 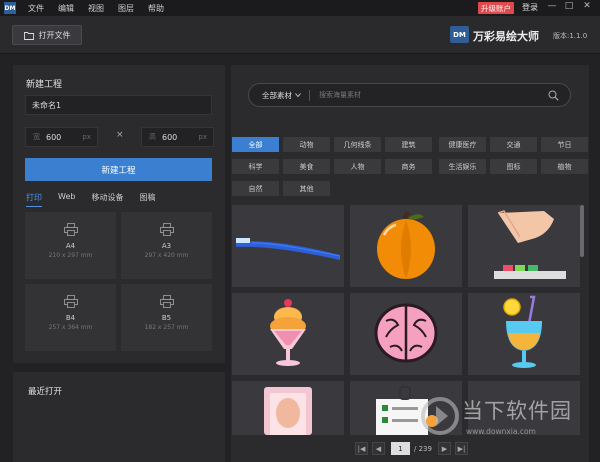 I want to click on login-link: 登录, so click(x=530, y=7).